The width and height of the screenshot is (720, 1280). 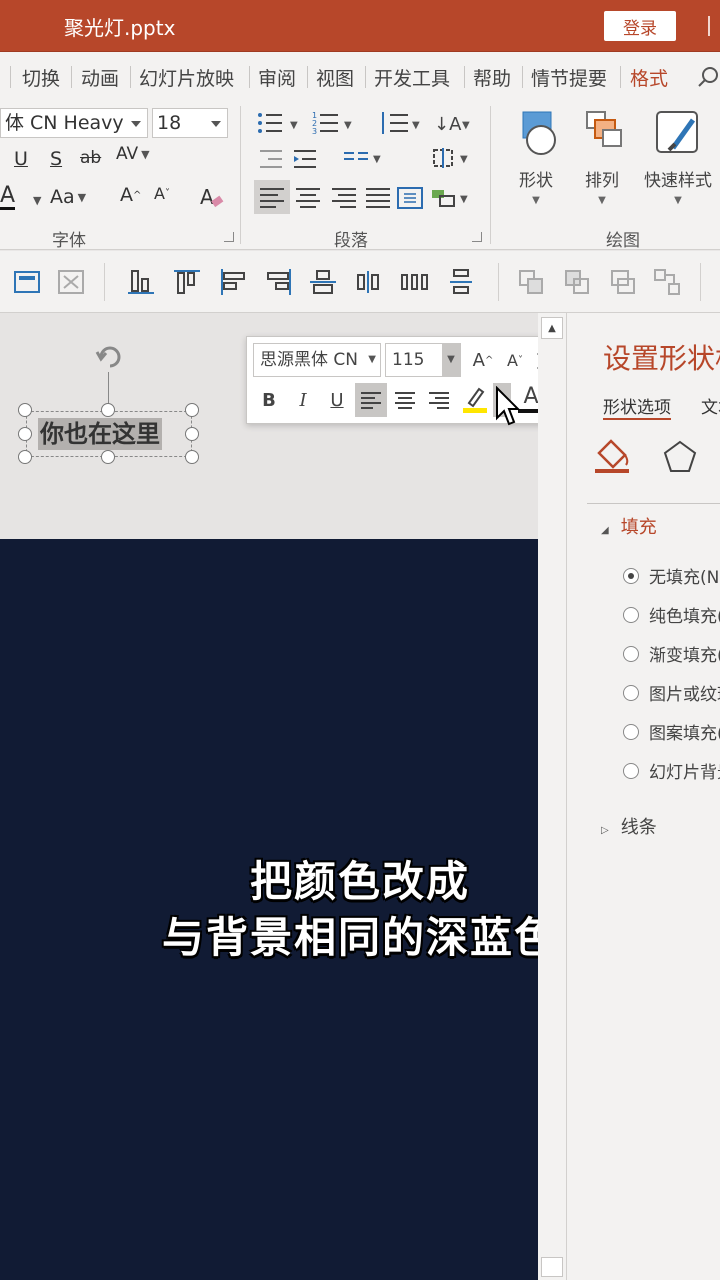 I want to click on tab-slideshow: 幻灯片放映, so click(x=186, y=77).